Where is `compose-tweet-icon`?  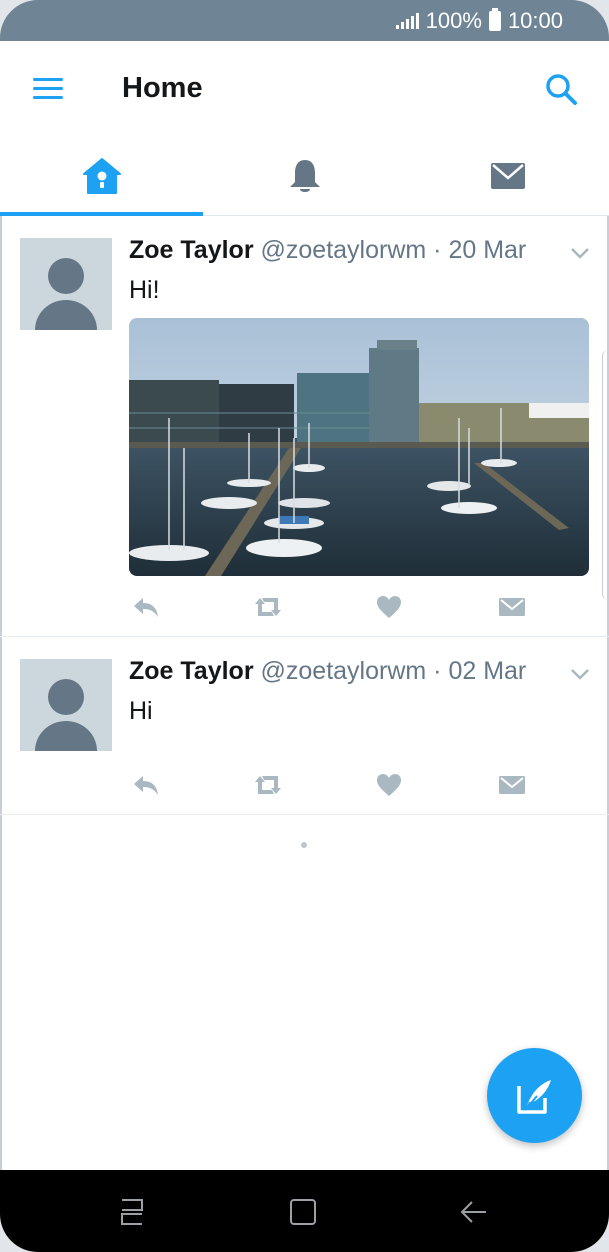 compose-tweet-icon is located at coordinates (533, 1096).